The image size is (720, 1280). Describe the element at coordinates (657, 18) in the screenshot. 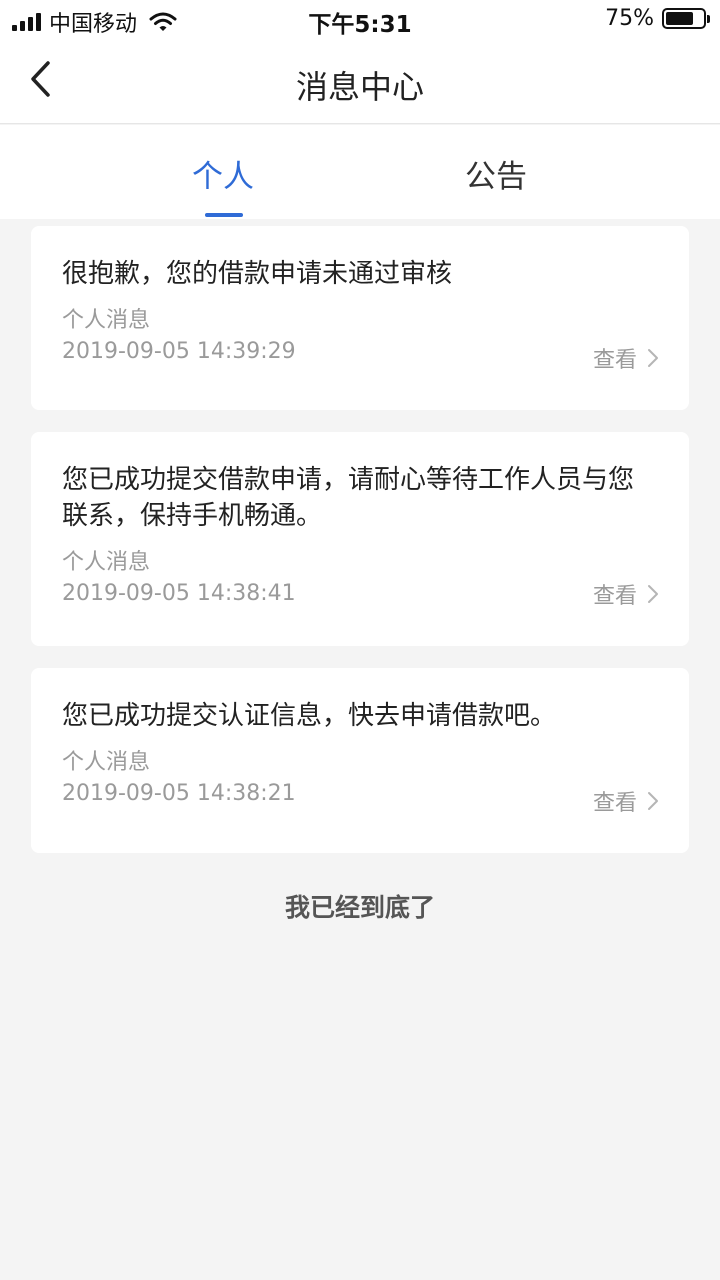

I see `status-right: 75%` at that location.